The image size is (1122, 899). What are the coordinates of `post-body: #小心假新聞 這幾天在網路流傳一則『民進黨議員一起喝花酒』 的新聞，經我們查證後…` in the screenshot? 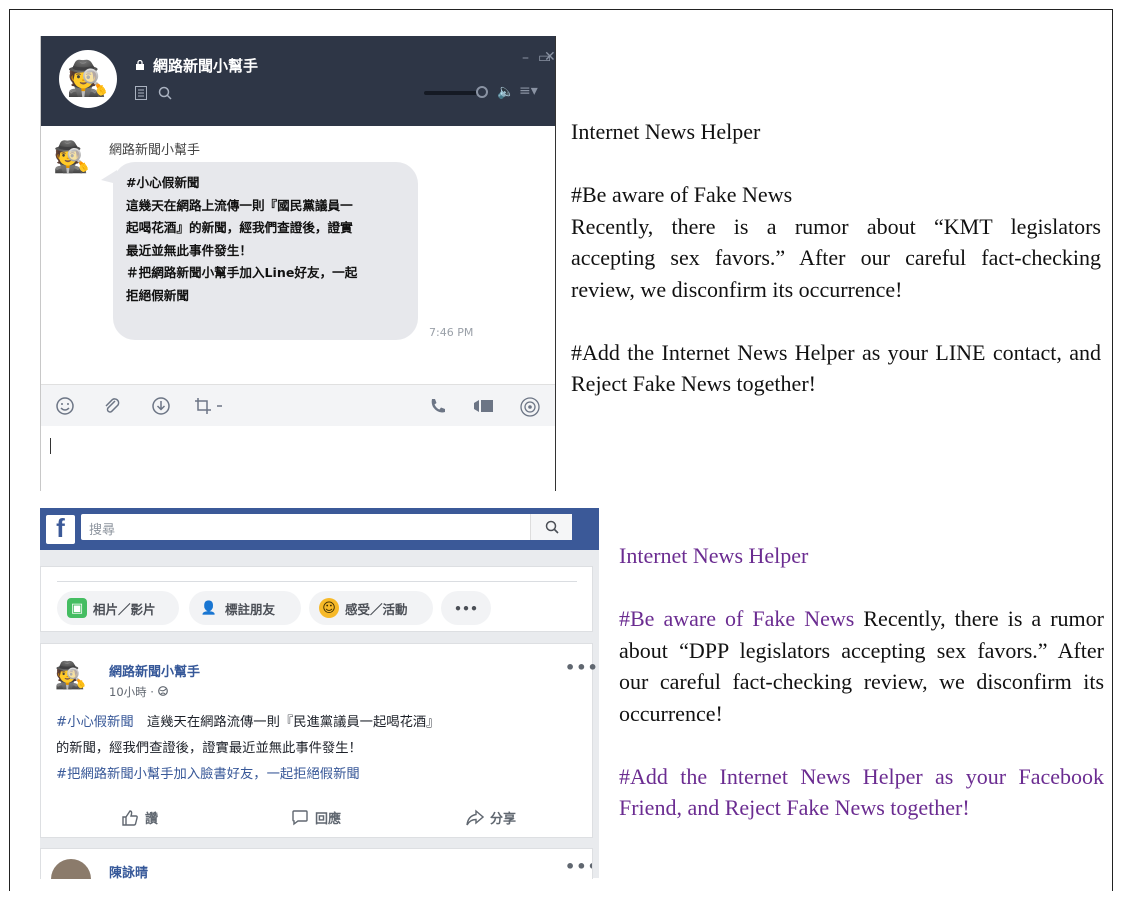 It's located at (321, 749).